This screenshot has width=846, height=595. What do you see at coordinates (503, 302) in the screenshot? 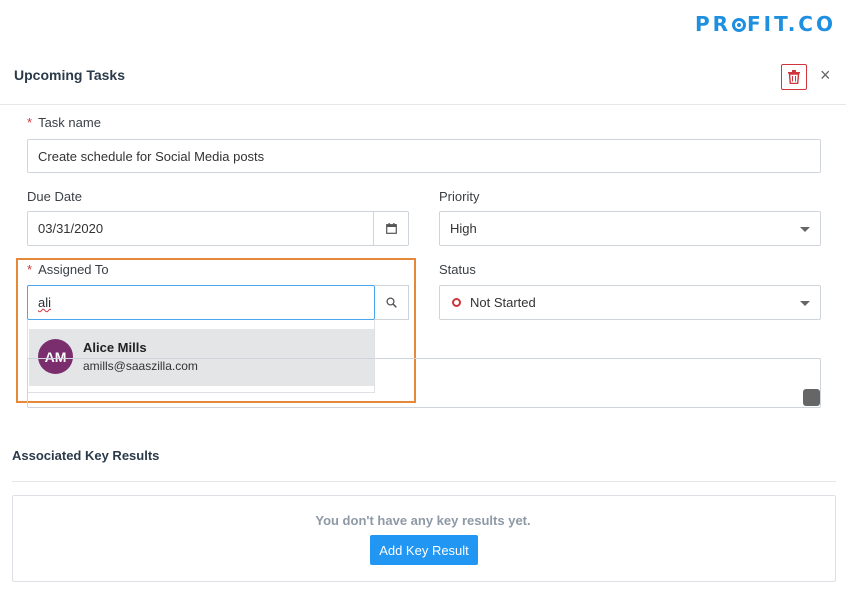
I see `status-value: Not Started` at bounding box center [503, 302].